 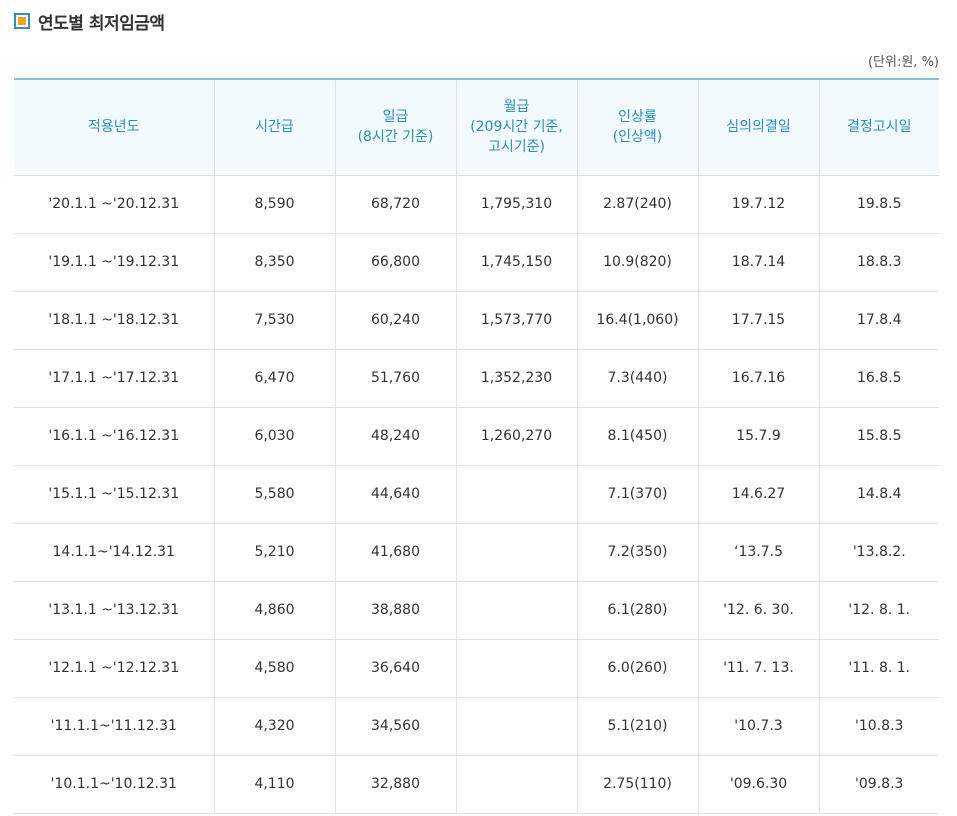 What do you see at coordinates (637, 262) in the screenshot?
I see `cell-increase: 10.9(820)` at bounding box center [637, 262].